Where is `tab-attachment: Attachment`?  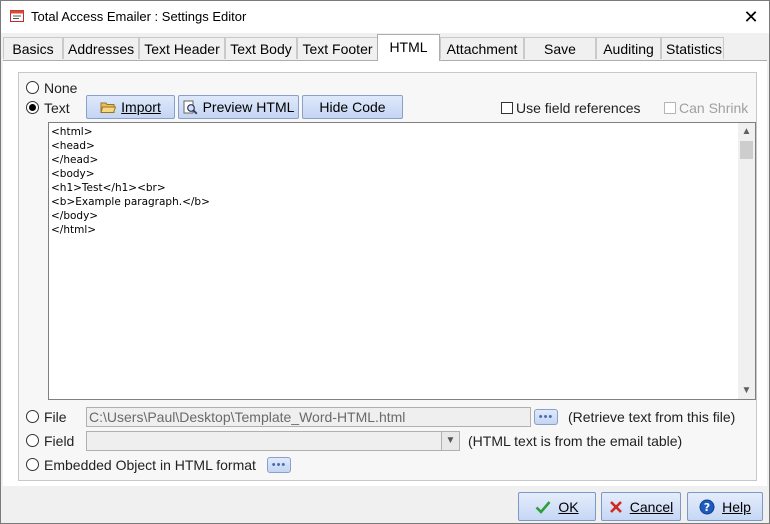
tab-attachment: Attachment is located at coordinates (482, 48).